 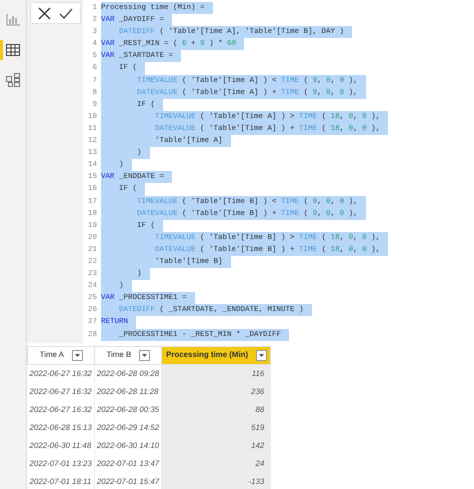 I want to click on cancel-button, so click(x=44, y=13).